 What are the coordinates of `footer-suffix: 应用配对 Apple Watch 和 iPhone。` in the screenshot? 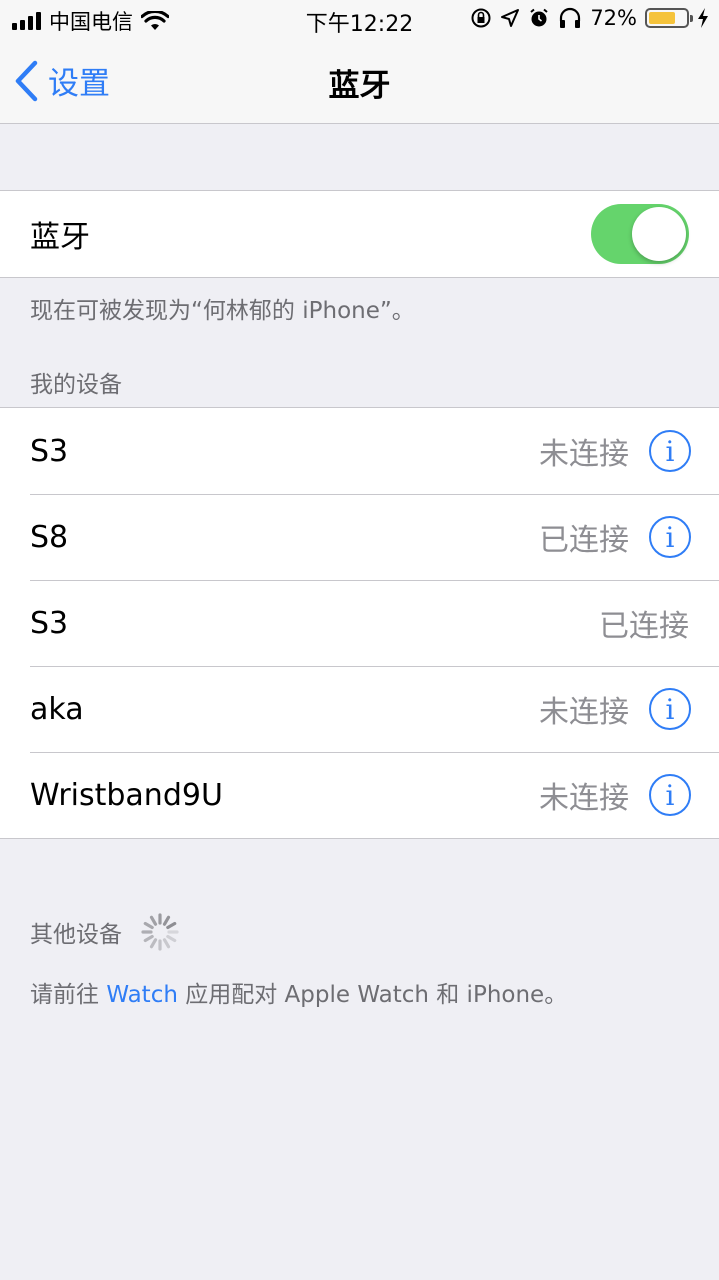 It's located at (372, 995).